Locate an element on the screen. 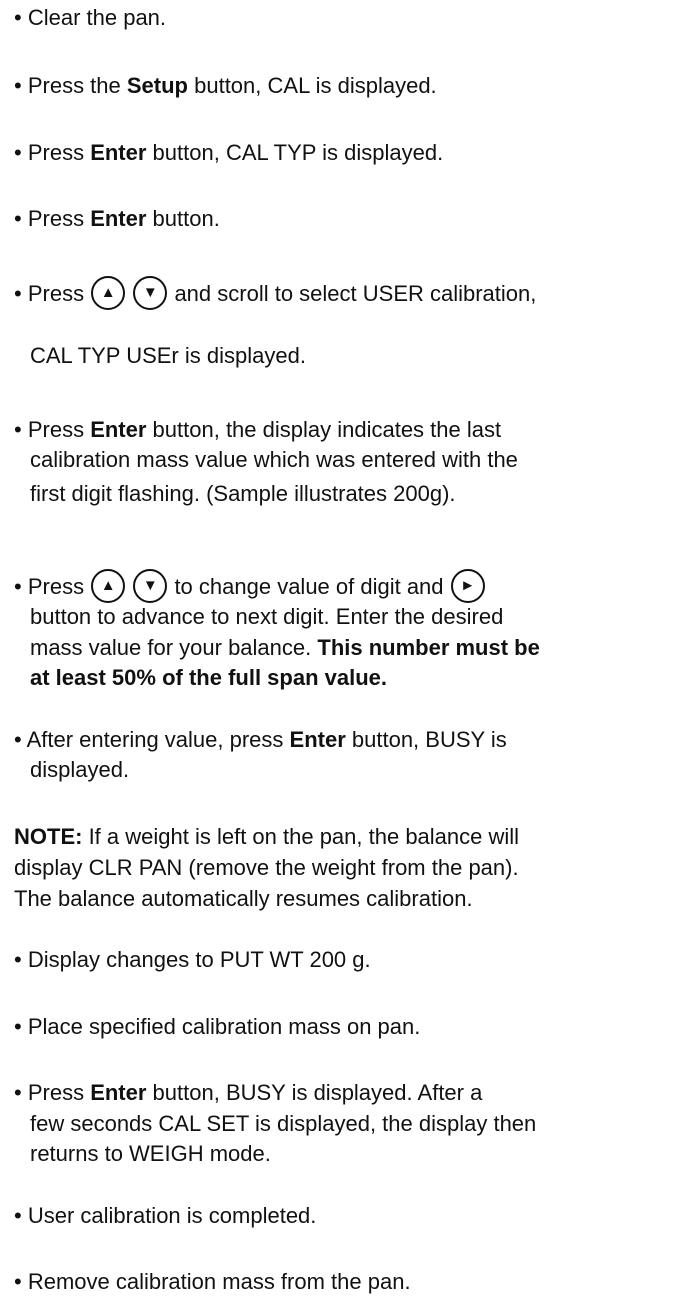 The height and width of the screenshot is (1302, 673). step-display-changes: • Display changes to PUT WT 200 g. is located at coordinates (192, 960).